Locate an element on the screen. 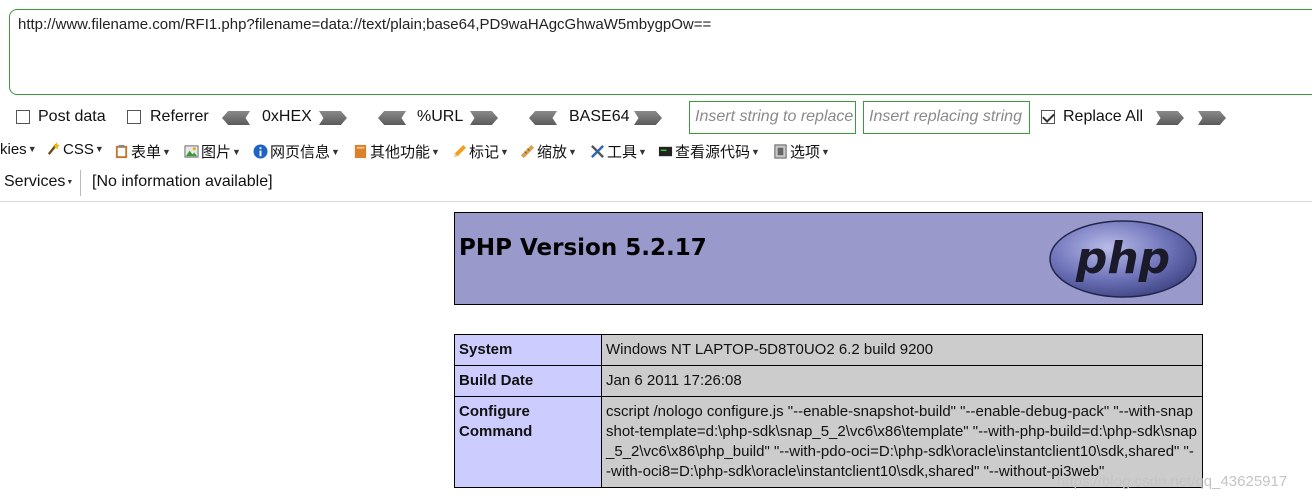 The height and width of the screenshot is (503, 1312). post-data-label: Post data is located at coordinates (72, 117).